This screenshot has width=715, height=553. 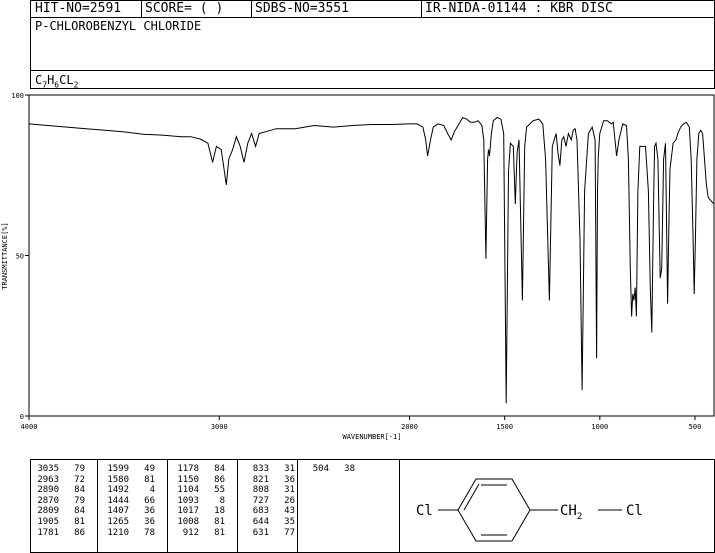 I want to click on peak-row: 631 77, so click(x=268, y=533).